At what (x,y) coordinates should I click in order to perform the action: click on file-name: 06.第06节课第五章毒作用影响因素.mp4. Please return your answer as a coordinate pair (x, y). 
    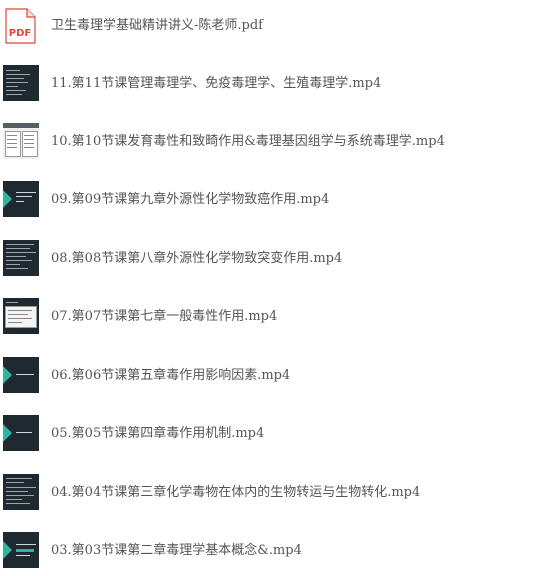
    Looking at the image, I should click on (171, 375).